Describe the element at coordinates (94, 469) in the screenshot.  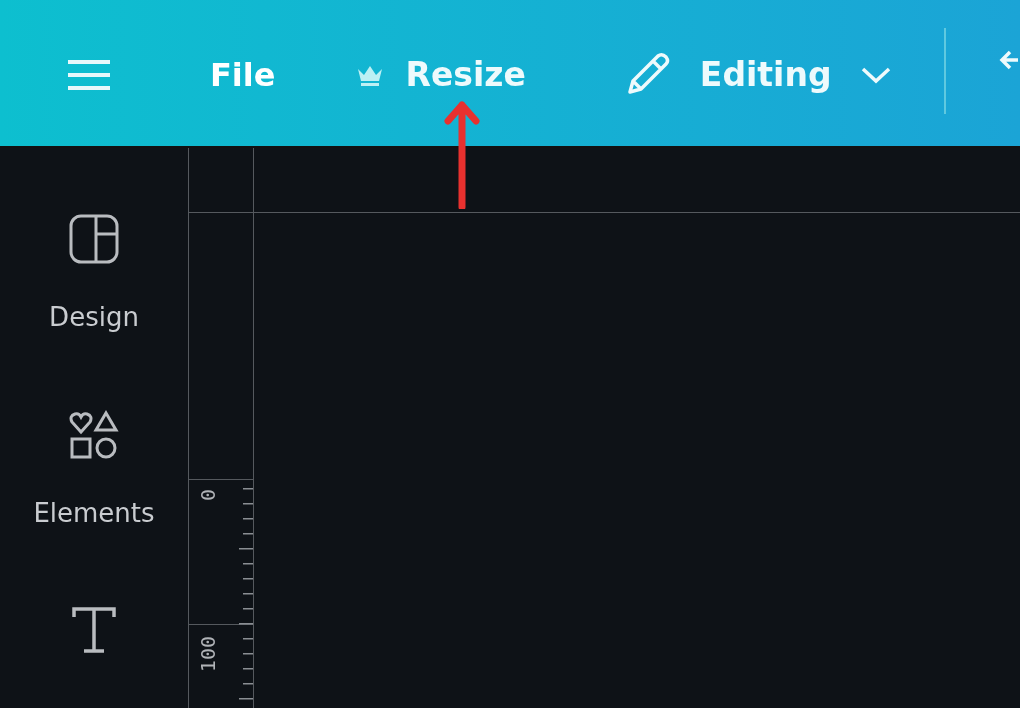
I see `sidebar-item: Elements` at that location.